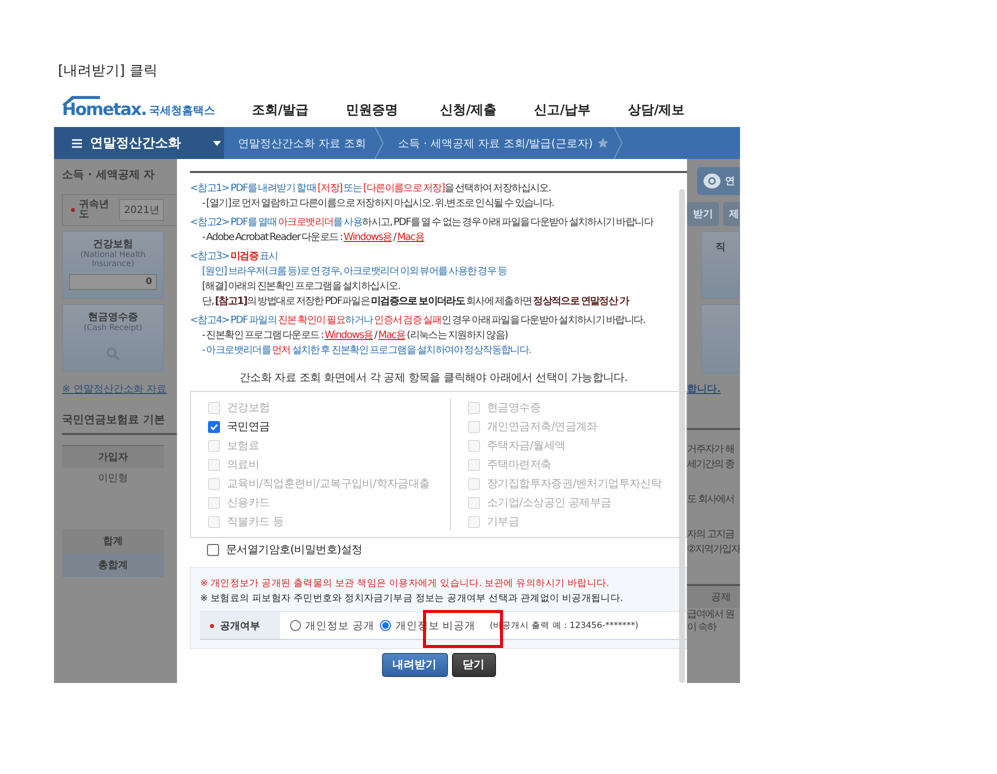  What do you see at coordinates (492, 143) in the screenshot?
I see `breadcrumb-link: 소득 · 세액공제 자료 조회/발급(근로자)` at bounding box center [492, 143].